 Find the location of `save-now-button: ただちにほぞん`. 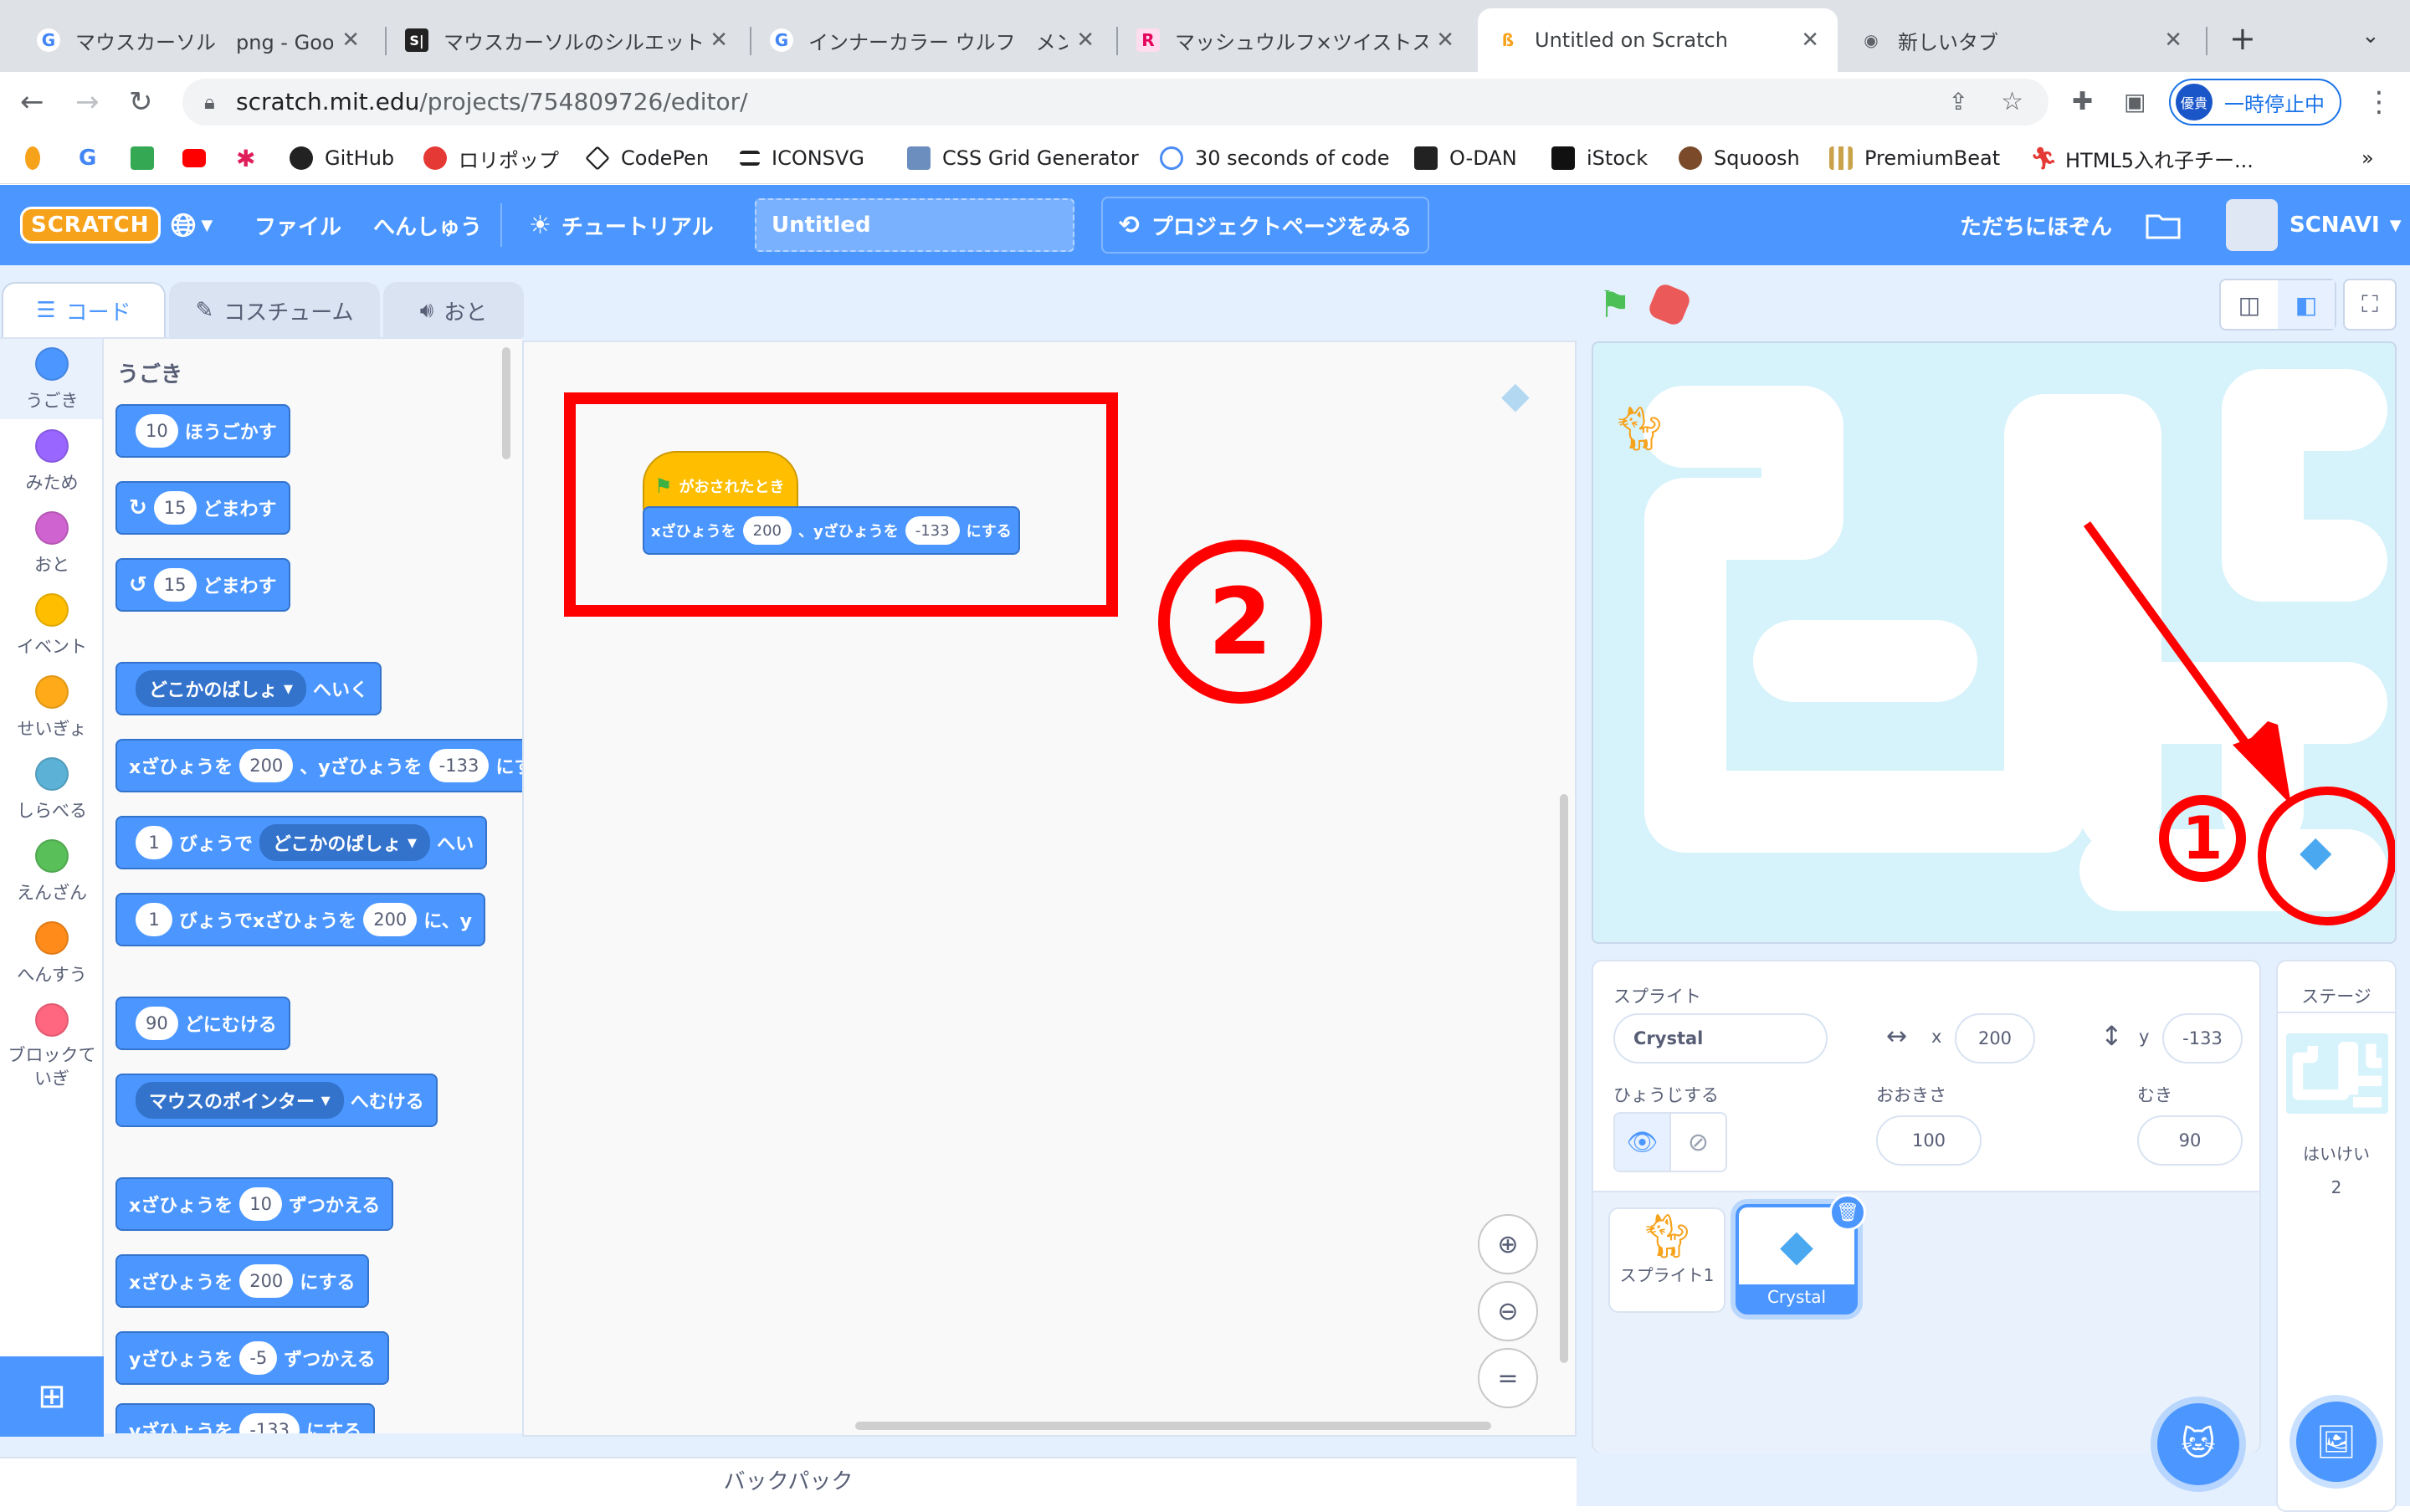

save-now-button: ただちにほぞん is located at coordinates (2036, 225).